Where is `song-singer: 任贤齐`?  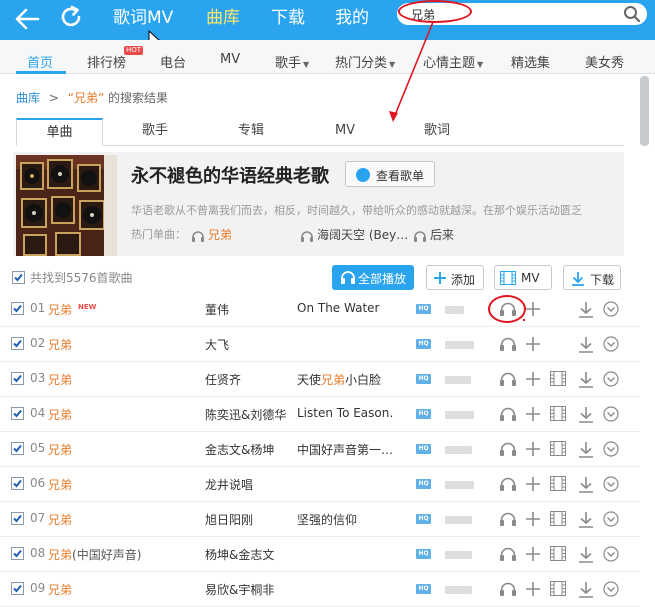
song-singer: 任贤齐 is located at coordinates (223, 379).